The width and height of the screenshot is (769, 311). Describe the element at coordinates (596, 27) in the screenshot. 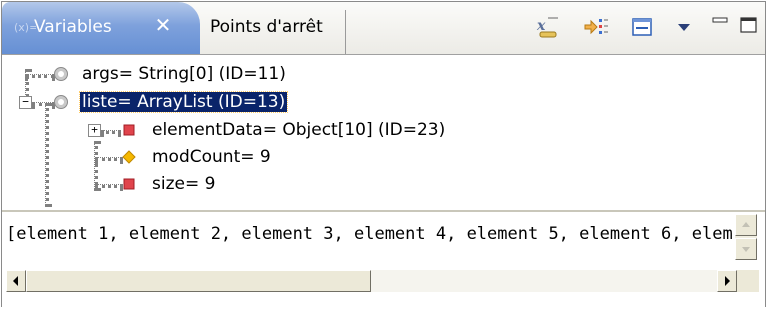

I see `collapse-all-icon` at that location.